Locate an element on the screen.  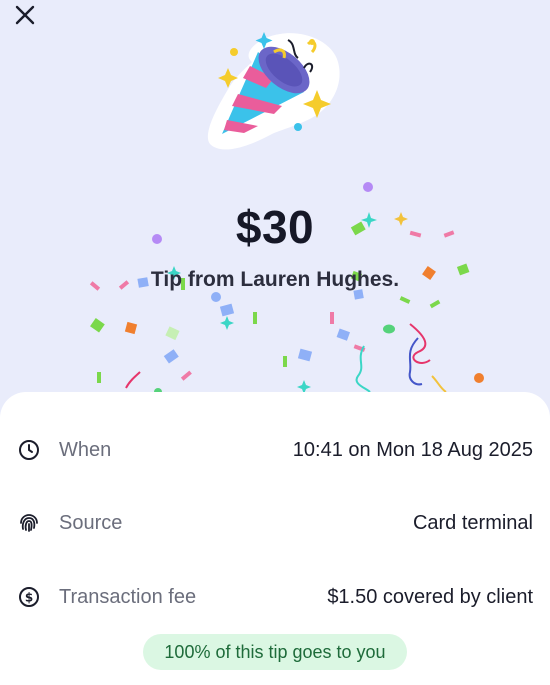
tip-sender-text: Tip from Lauren Hughes. is located at coordinates (275, 279).